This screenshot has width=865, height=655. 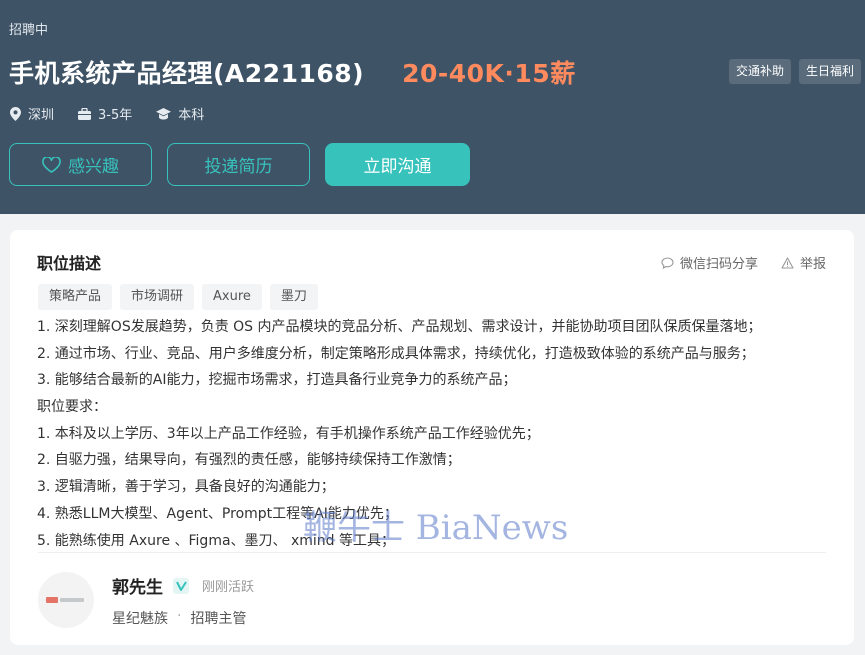 What do you see at coordinates (216, 540) in the screenshot?
I see `description-line: 5. 能熟练使用 Axure 、Figma、墨刀、 xmind 等工具；` at bounding box center [216, 540].